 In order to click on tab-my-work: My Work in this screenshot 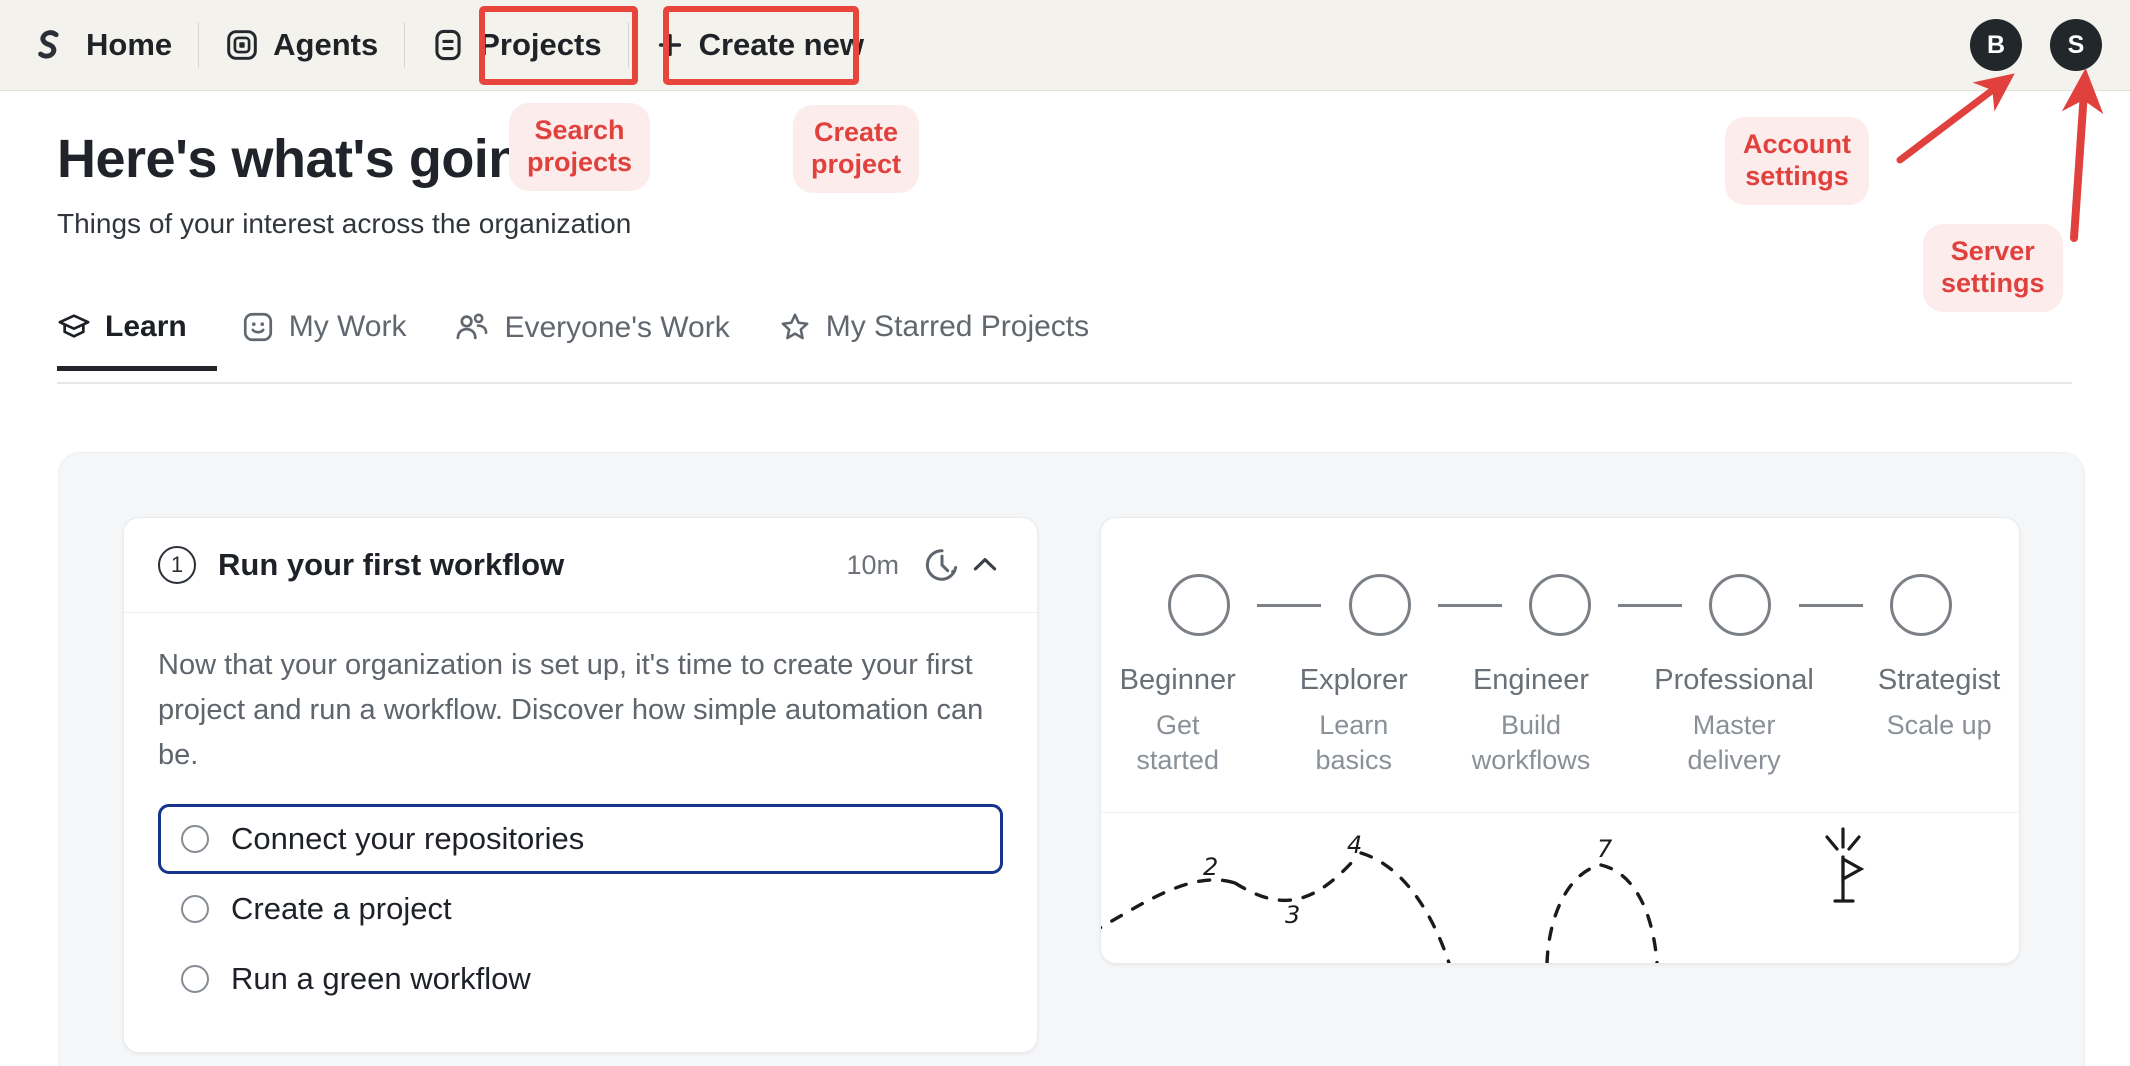, I will do `click(324, 338)`.